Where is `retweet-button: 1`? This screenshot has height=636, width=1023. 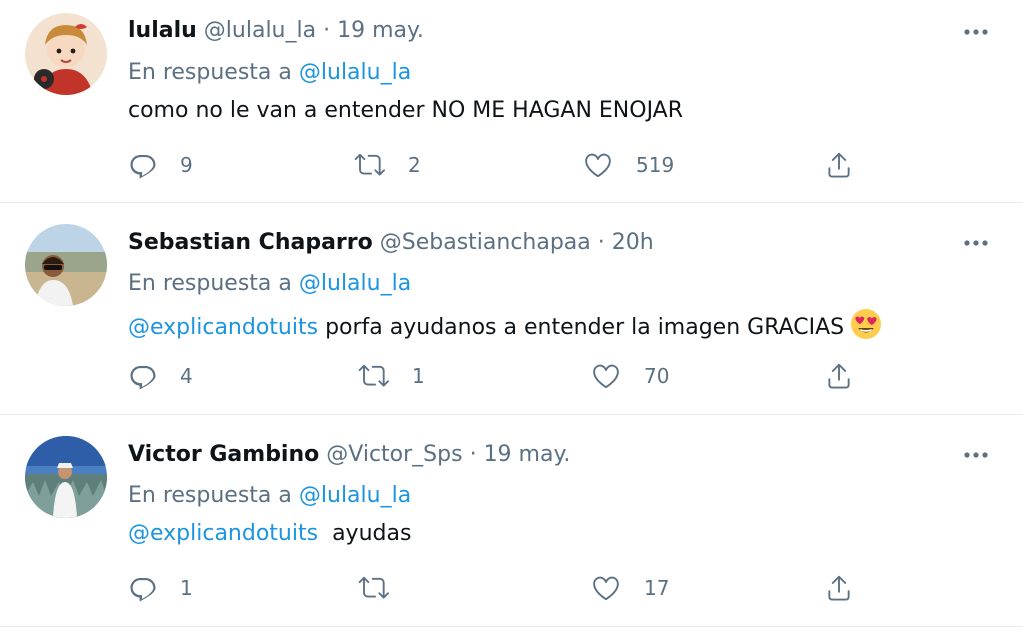
retweet-button: 1 is located at coordinates (391, 376).